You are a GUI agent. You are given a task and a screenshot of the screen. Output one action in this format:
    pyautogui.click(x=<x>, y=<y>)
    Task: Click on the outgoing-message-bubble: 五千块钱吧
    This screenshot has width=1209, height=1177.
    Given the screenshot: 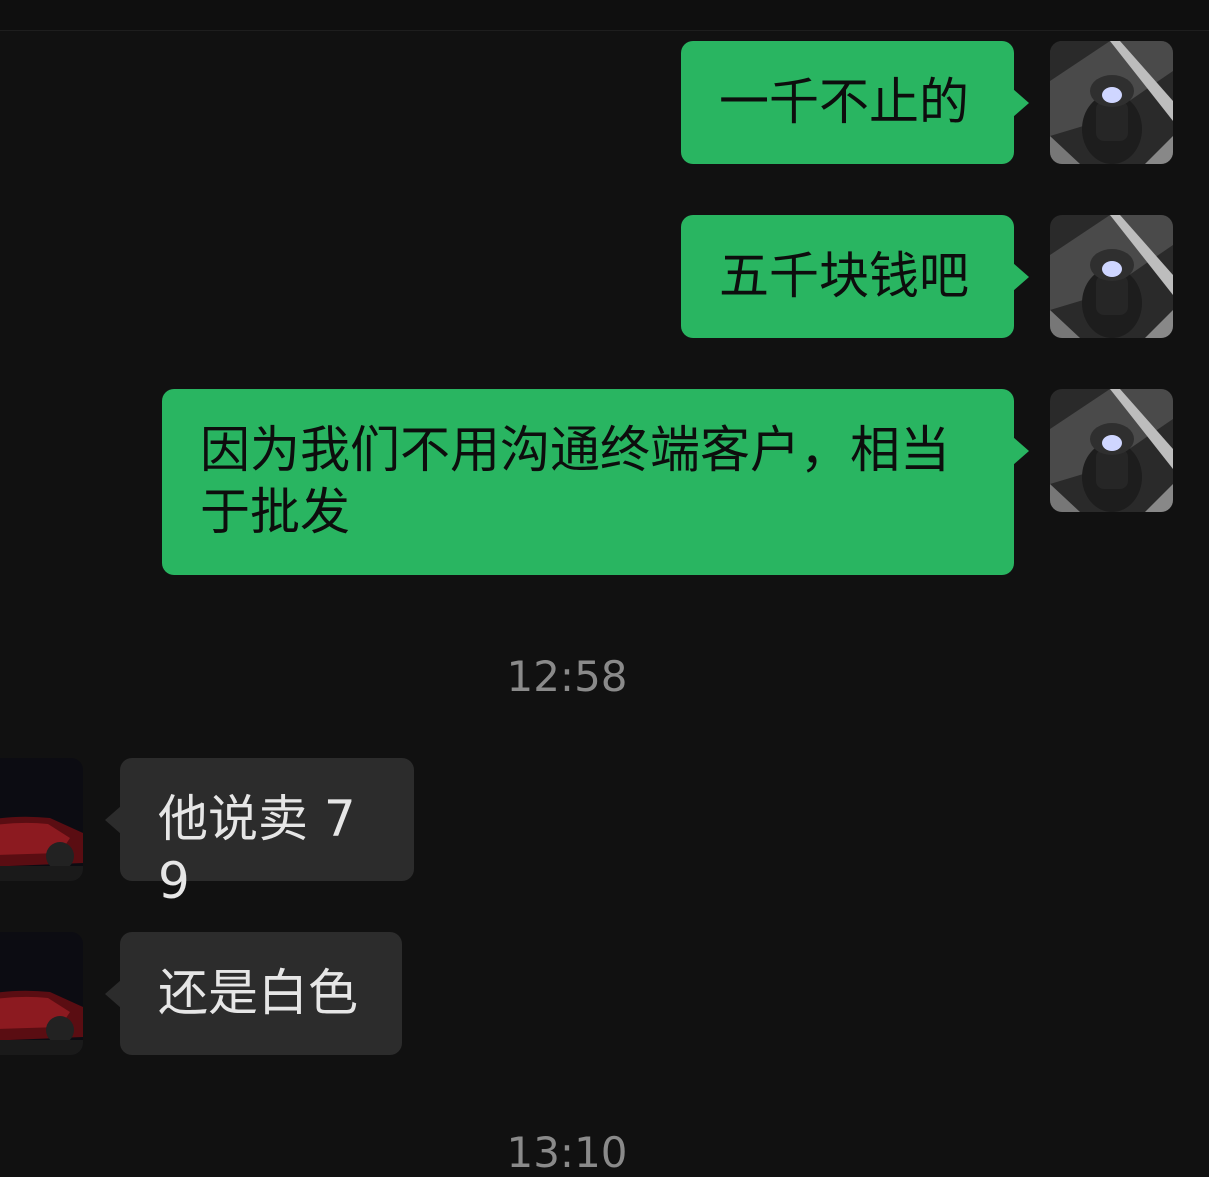 What is the action you would take?
    pyautogui.click(x=855, y=276)
    